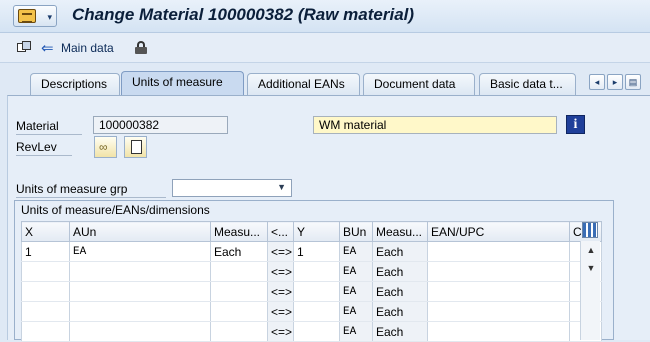  Describe the element at coordinates (232, 188) in the screenshot. I see `units-of-measure-group-select: ▼` at that location.